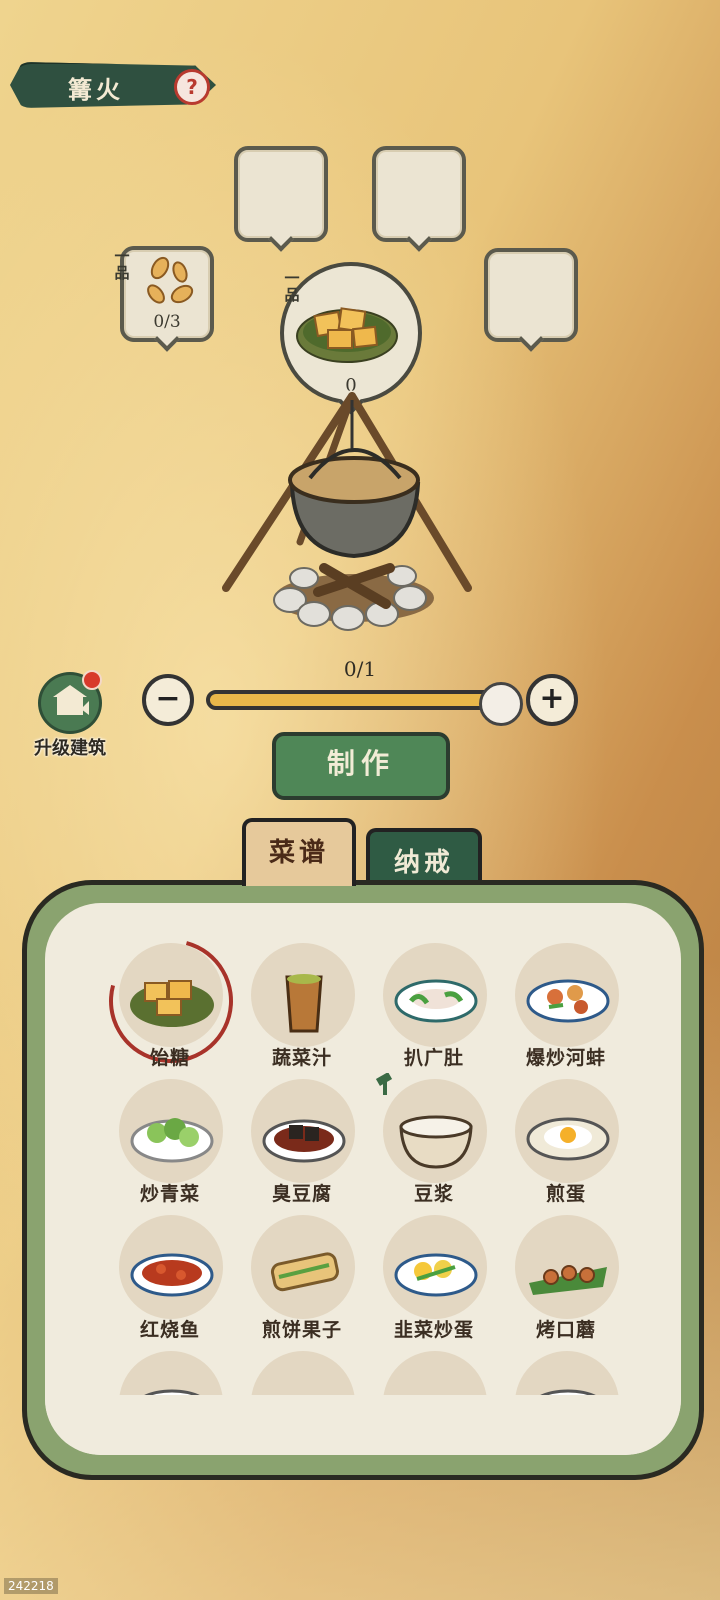  I want to click on recipe-item: 爆炒河蚌, so click(566, 1012).